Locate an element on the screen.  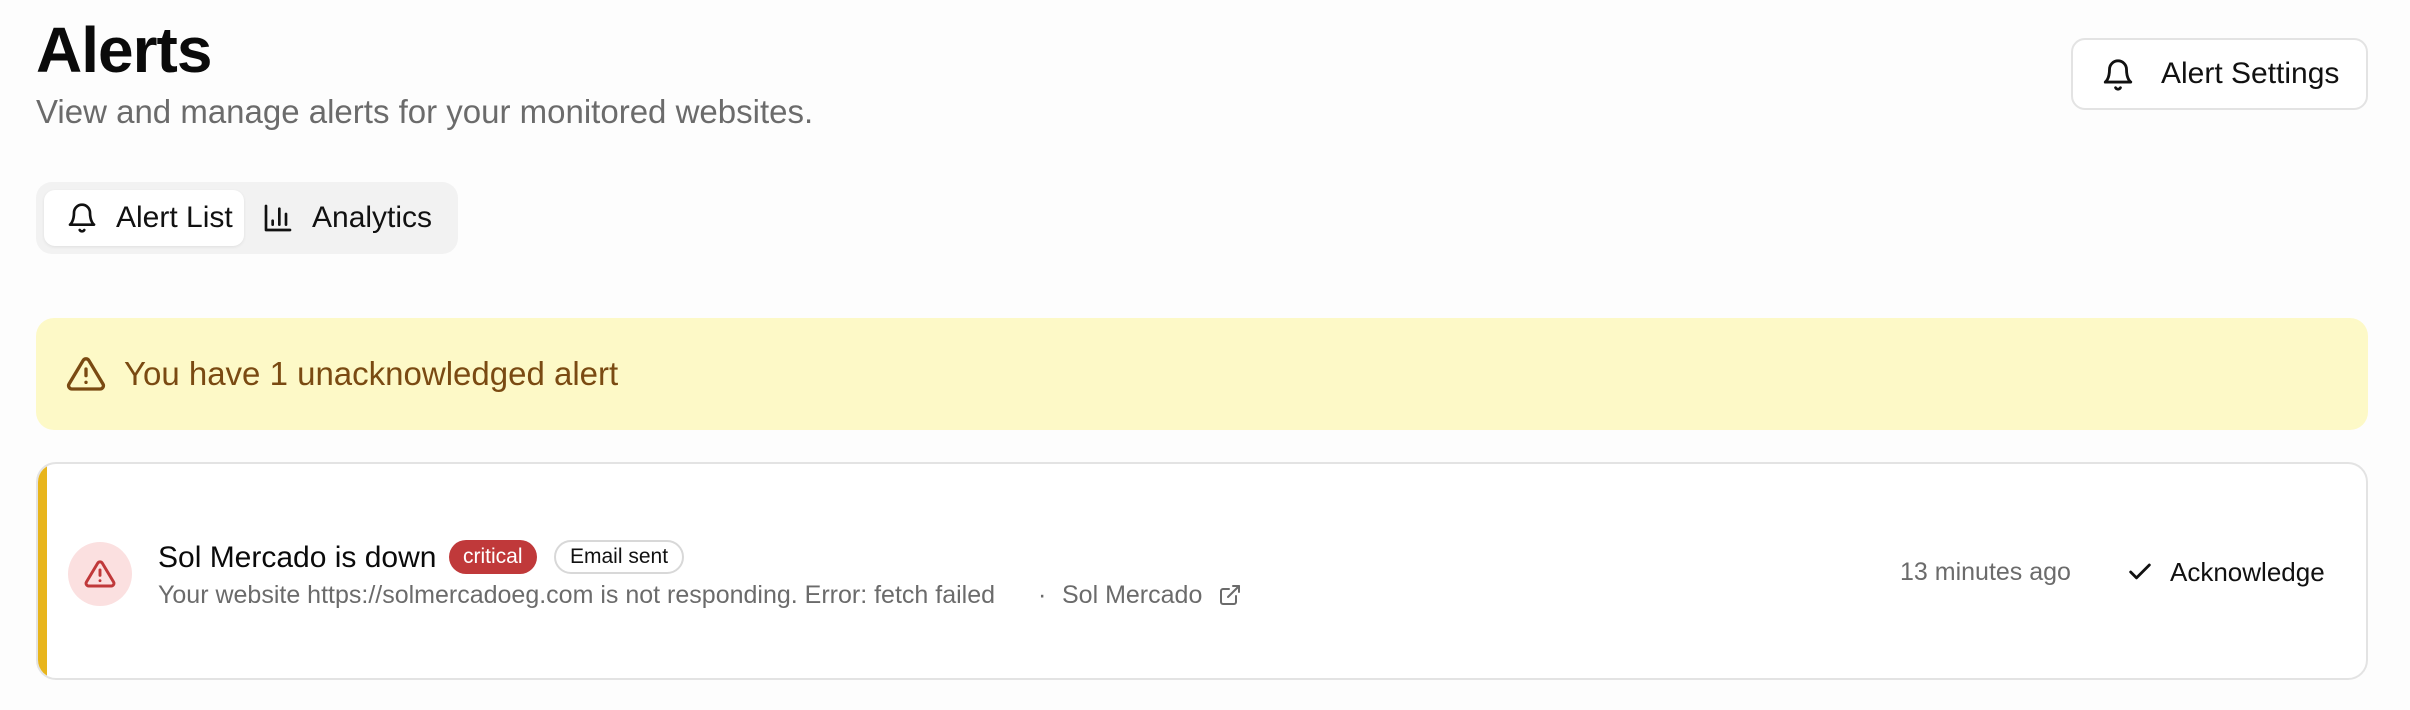
email-sent-badge: Email sent is located at coordinates (619, 557).